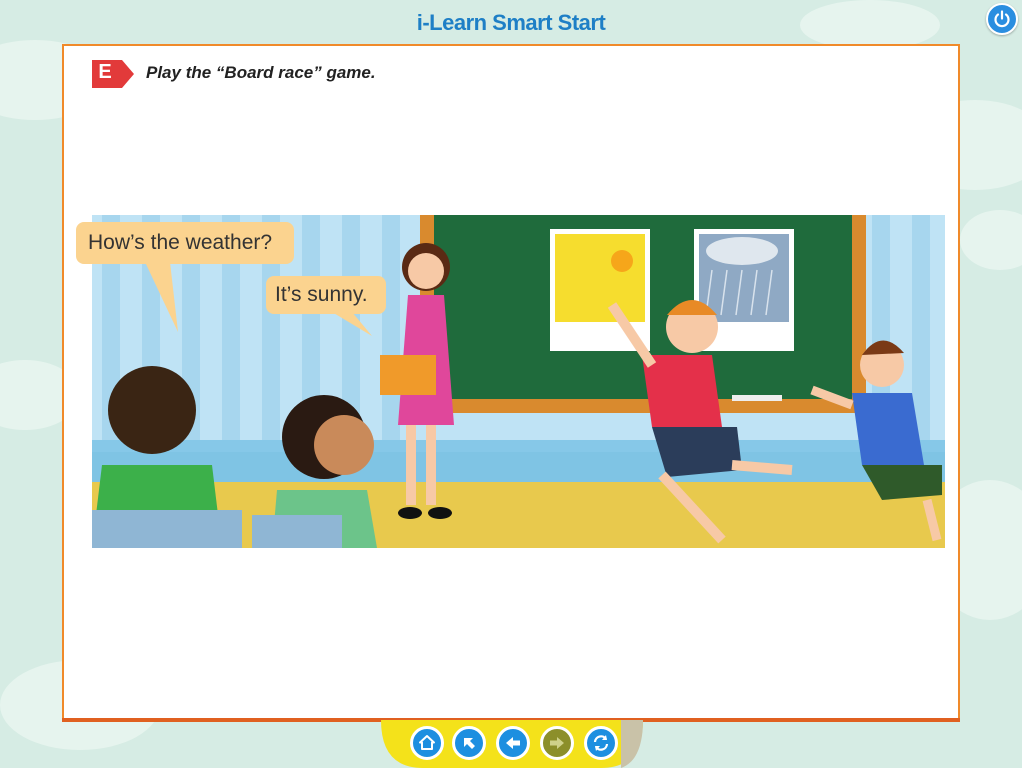  I want to click on power-button, so click(1002, 19).